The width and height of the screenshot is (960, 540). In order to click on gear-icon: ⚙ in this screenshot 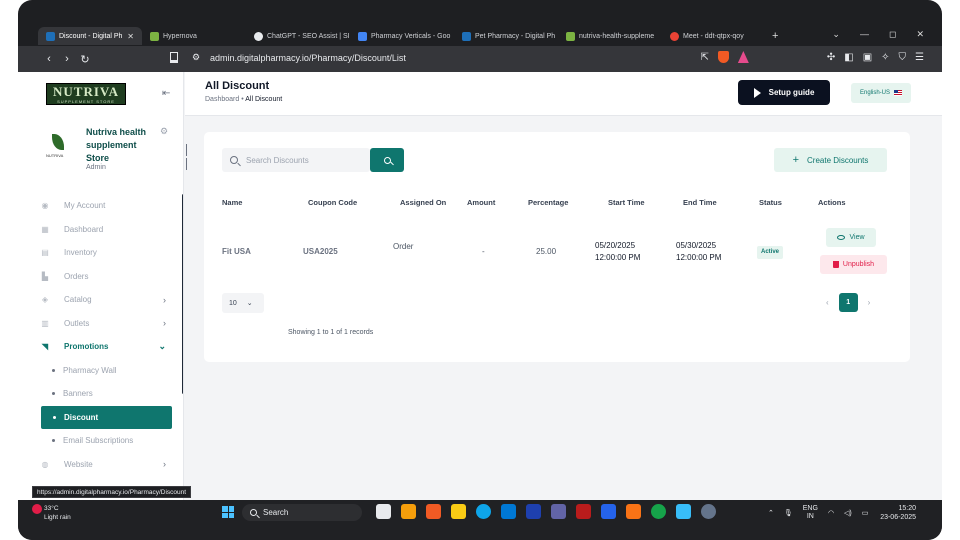, I will do `click(164, 131)`.